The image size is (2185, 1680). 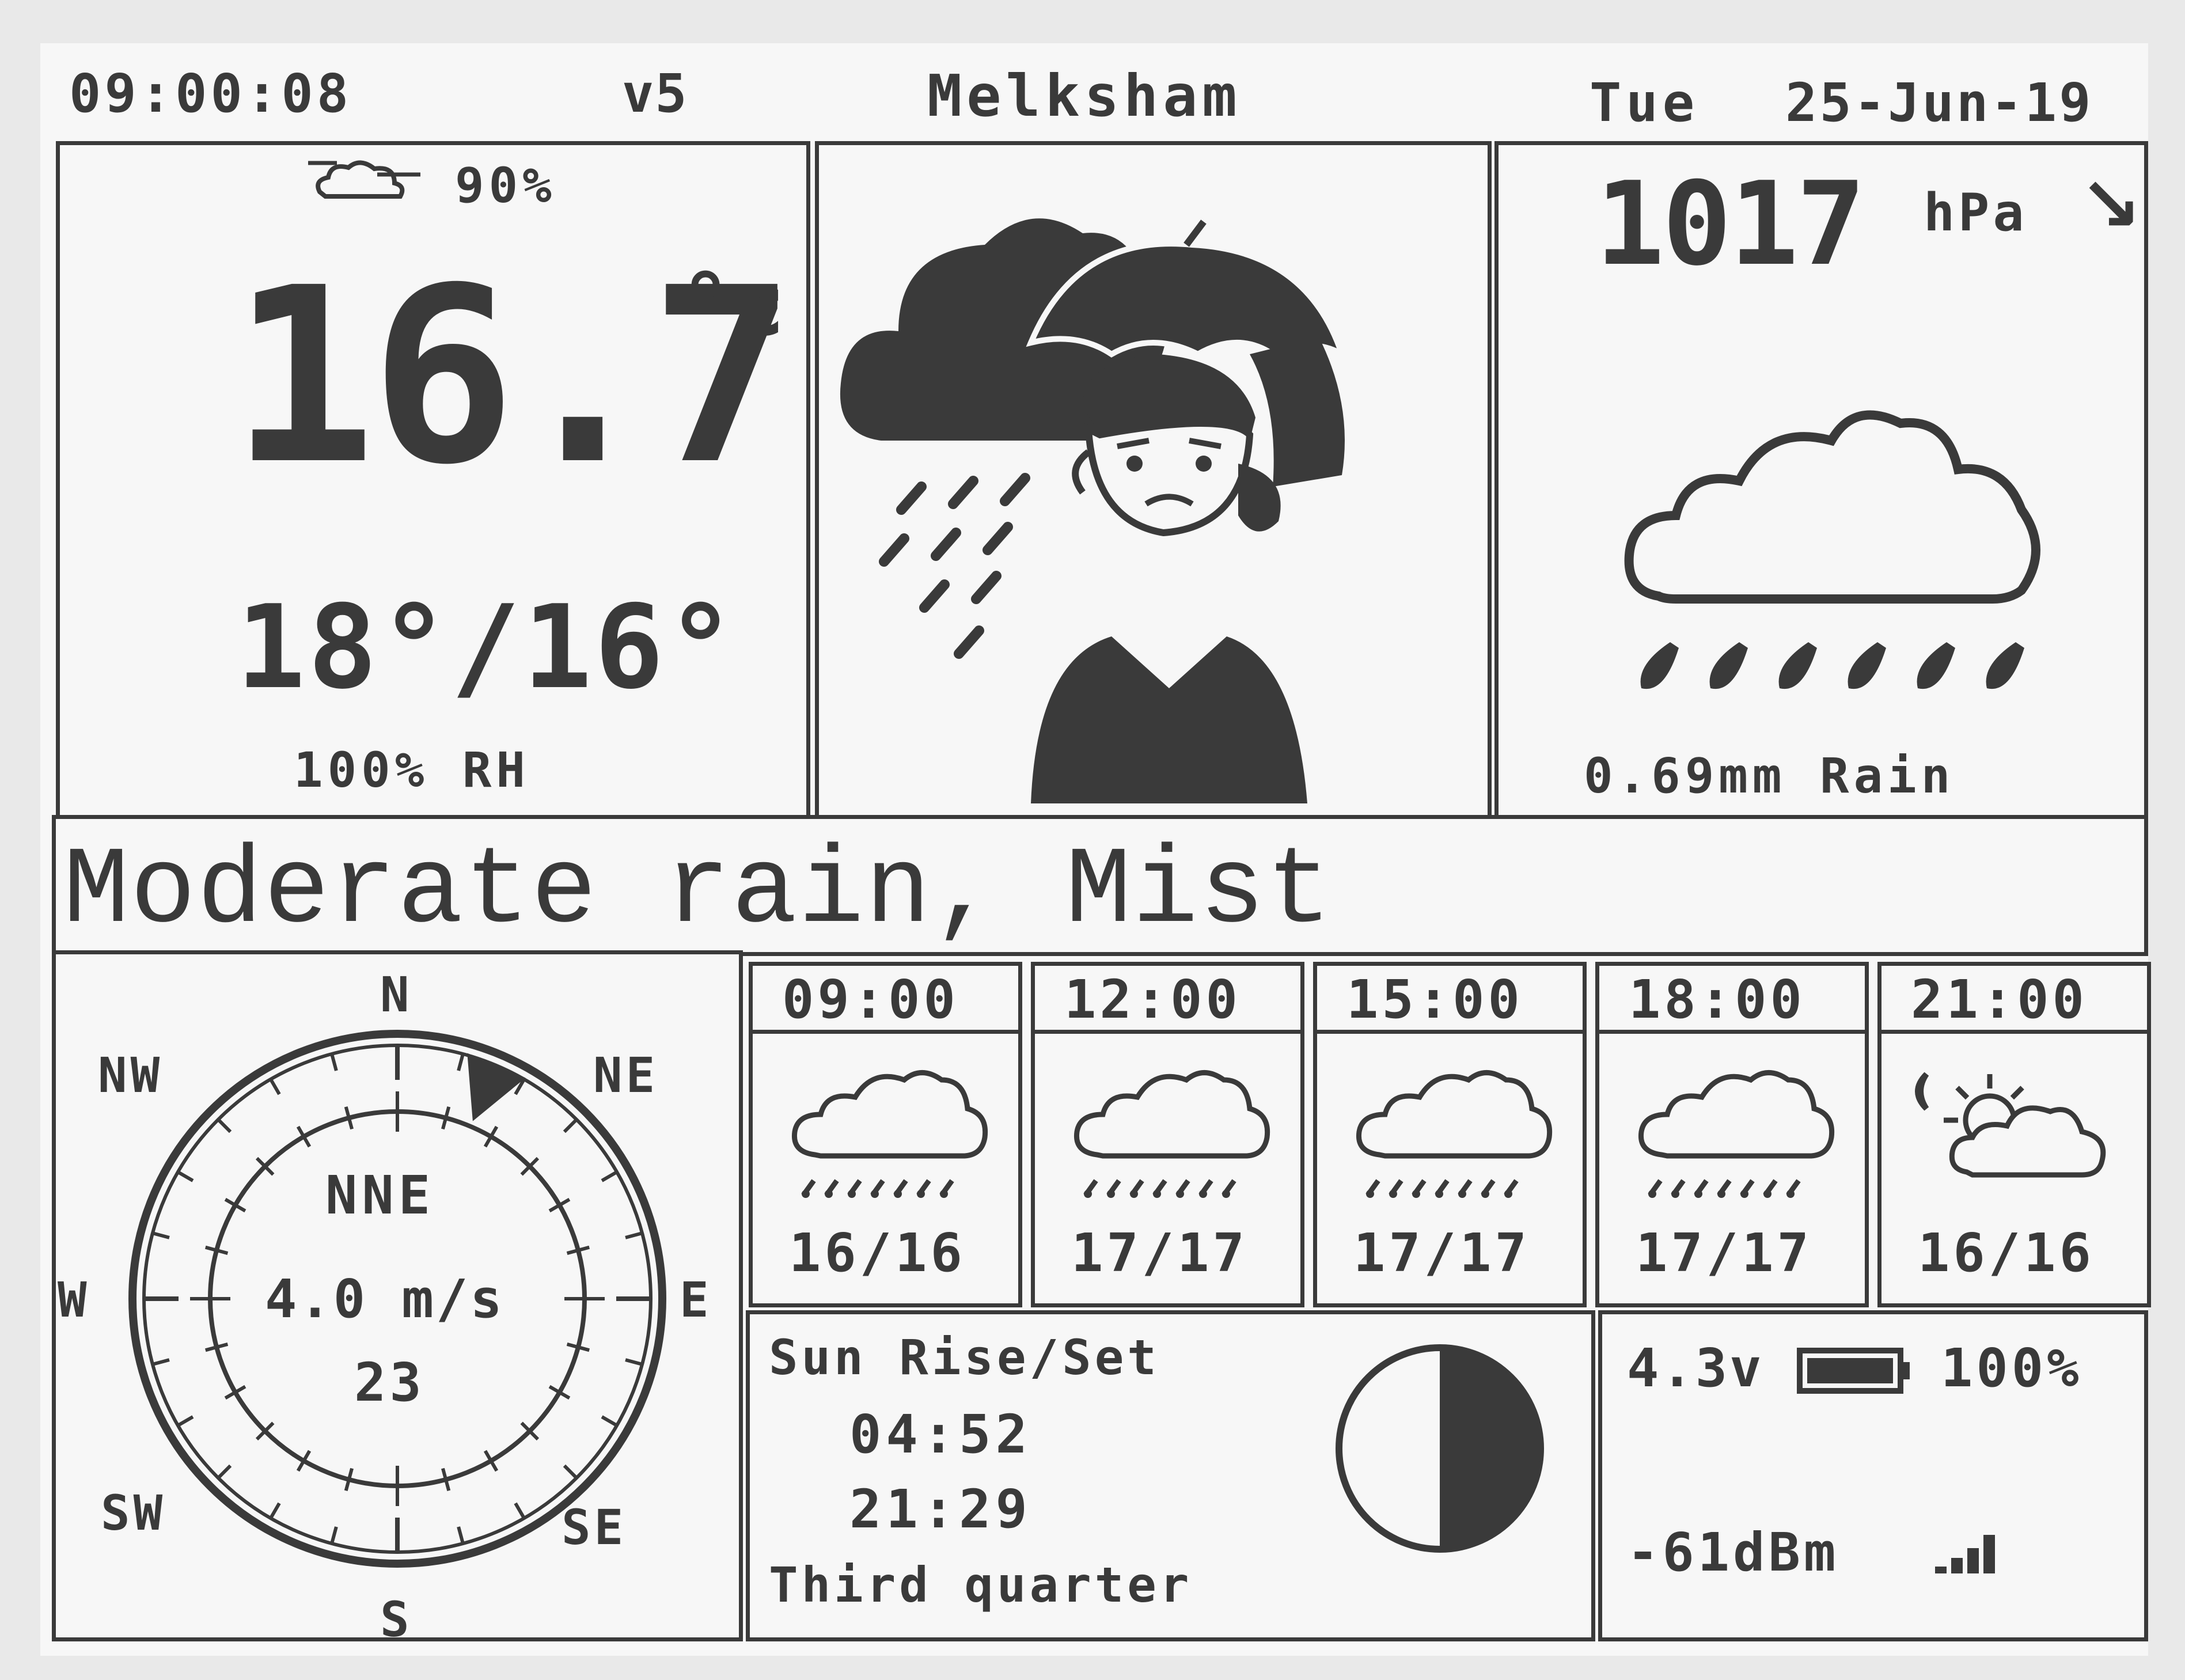 What do you see at coordinates (2012, 1368) in the screenshot?
I see `battery-percent: 100%` at bounding box center [2012, 1368].